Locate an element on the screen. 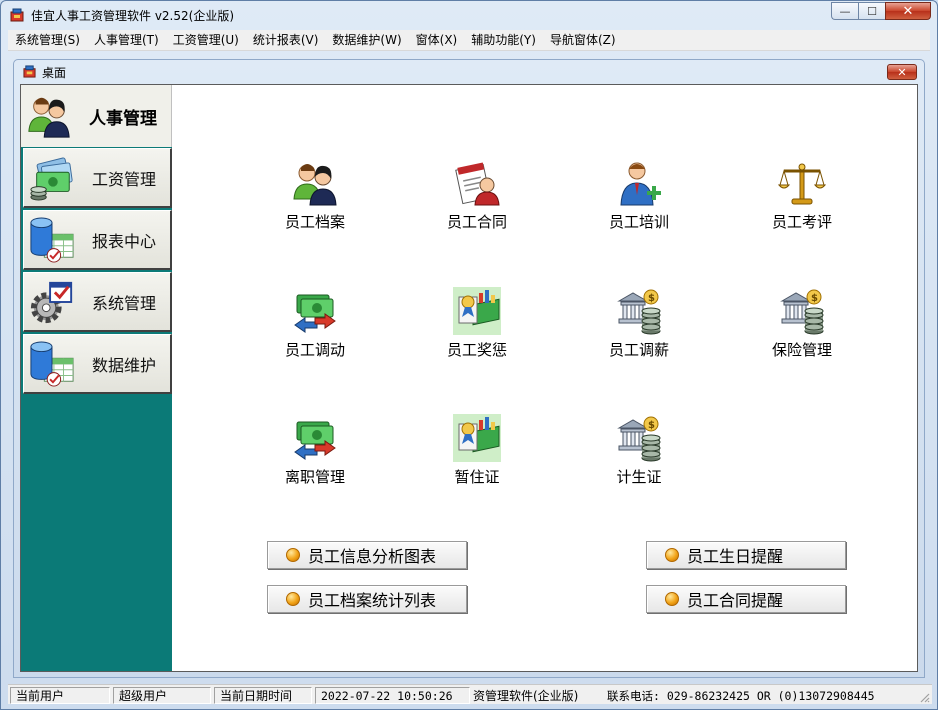 The image size is (938, 710). status-user-label: 当前用户 is located at coordinates (60, 695).